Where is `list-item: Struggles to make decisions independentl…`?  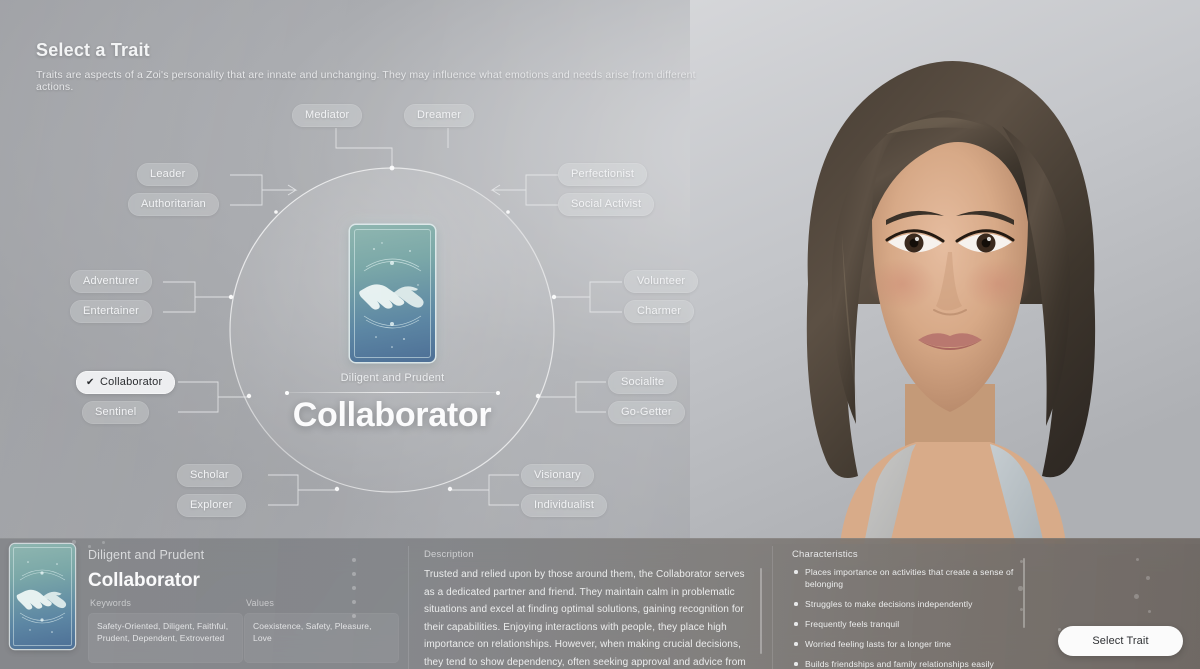 list-item: Struggles to make decisions independentl… is located at coordinates (914, 604).